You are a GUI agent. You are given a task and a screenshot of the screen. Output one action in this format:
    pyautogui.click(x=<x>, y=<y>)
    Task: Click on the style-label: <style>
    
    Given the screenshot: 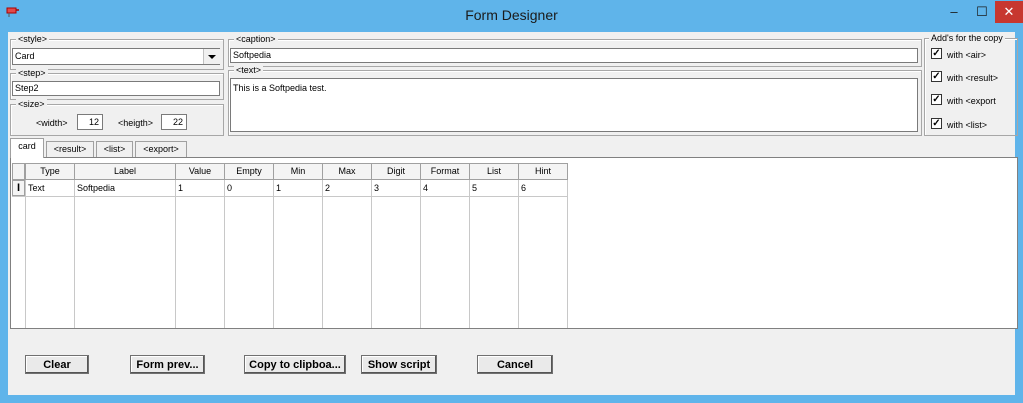 What is the action you would take?
    pyautogui.click(x=33, y=39)
    